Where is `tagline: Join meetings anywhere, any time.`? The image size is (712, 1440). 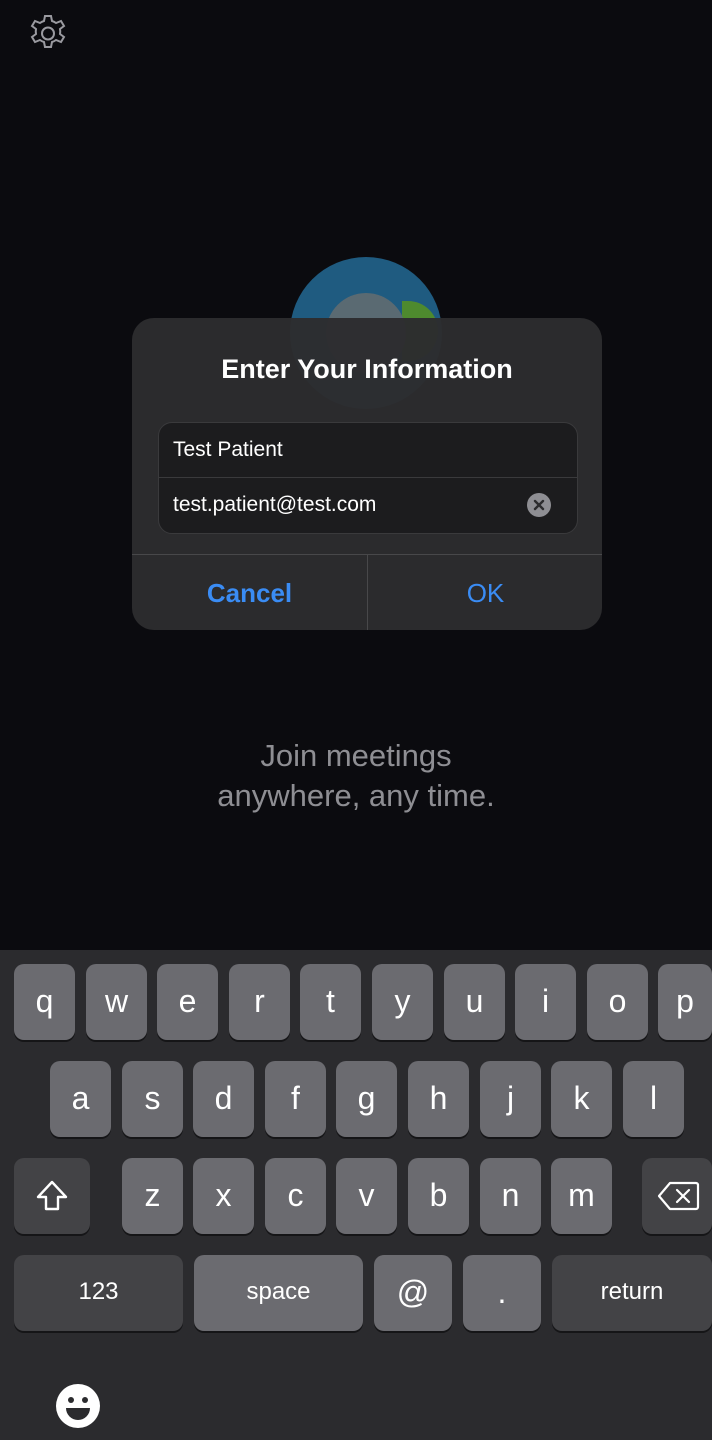 tagline: Join meetings anywhere, any time. is located at coordinates (356, 776).